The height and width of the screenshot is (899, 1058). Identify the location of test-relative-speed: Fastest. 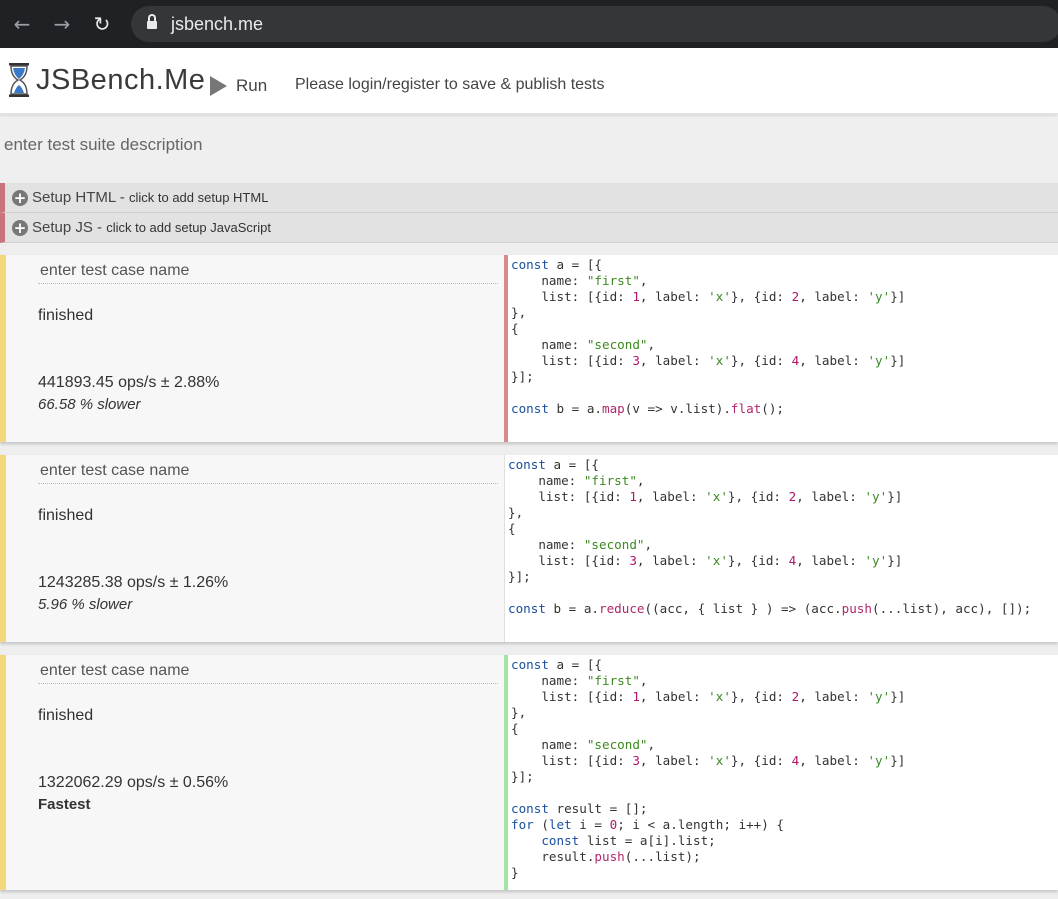
(64, 804).